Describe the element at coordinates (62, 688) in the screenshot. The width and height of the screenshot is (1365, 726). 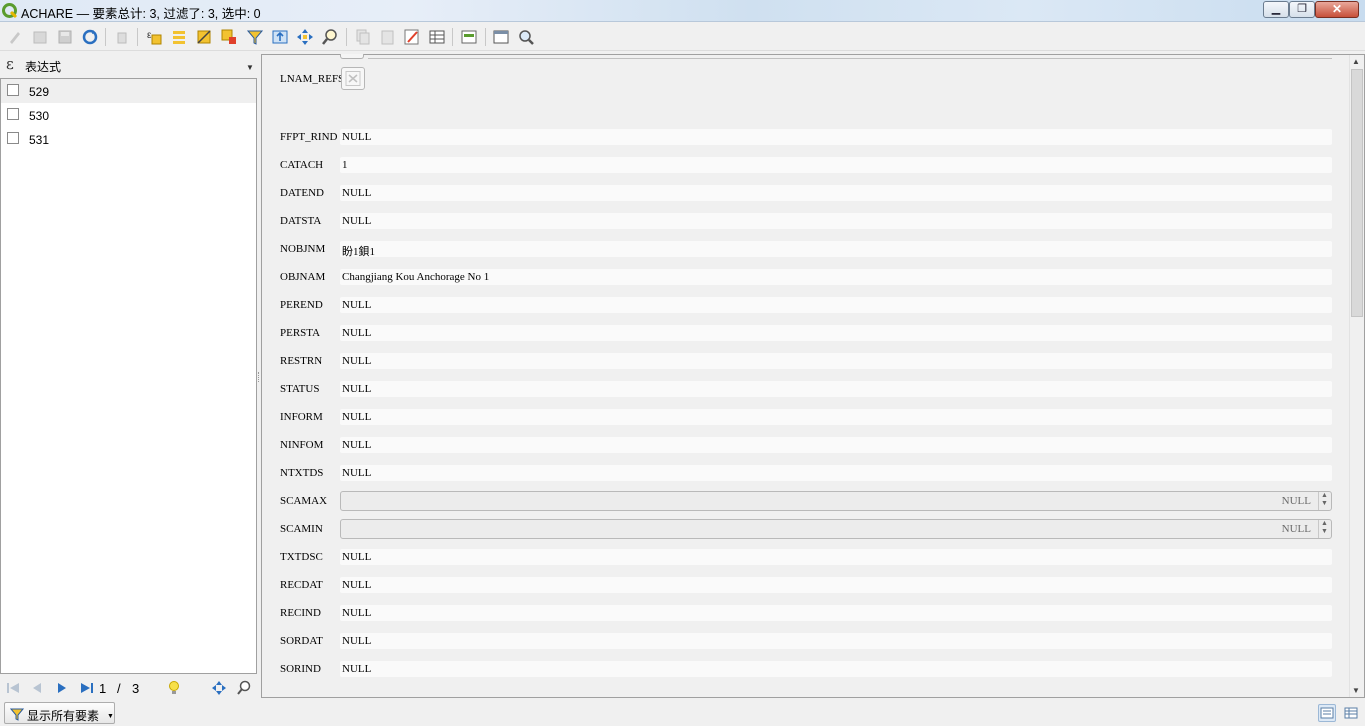
I see `next-feature-icon` at that location.